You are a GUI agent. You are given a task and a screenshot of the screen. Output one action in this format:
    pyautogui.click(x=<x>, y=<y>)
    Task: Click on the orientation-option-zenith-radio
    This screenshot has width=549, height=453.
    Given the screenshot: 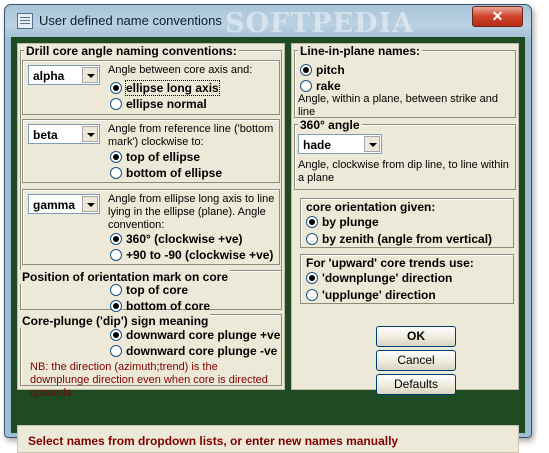 What is the action you would take?
    pyautogui.click(x=312, y=239)
    